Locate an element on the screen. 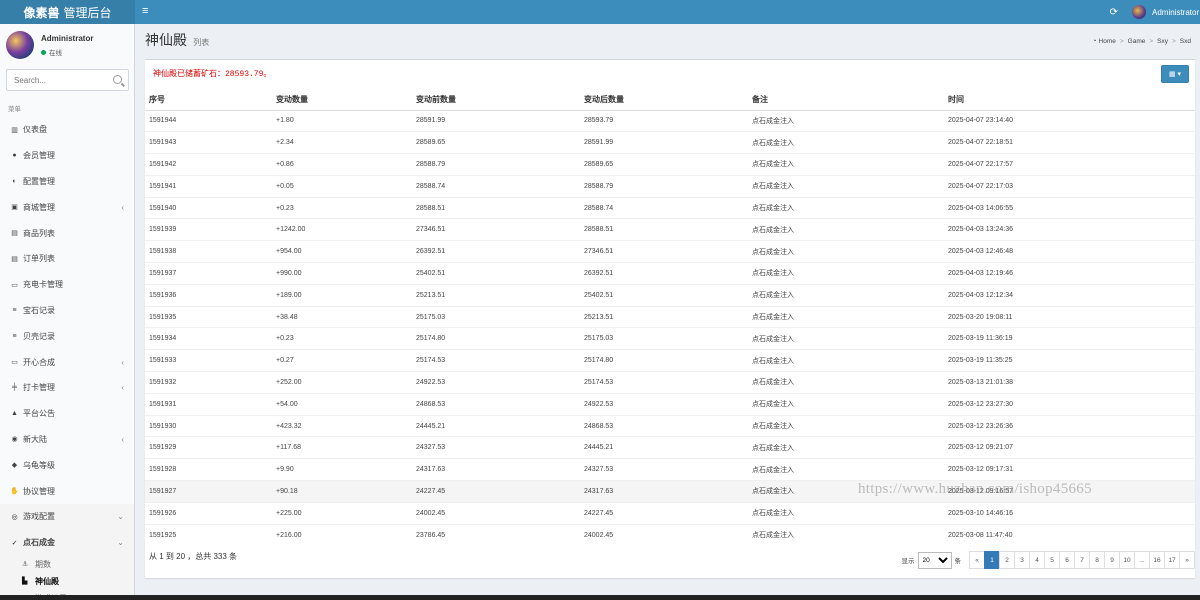 This screenshot has height=600, width=1200. submenu-item: ▙ 神仙殿 is located at coordinates (67, 581).